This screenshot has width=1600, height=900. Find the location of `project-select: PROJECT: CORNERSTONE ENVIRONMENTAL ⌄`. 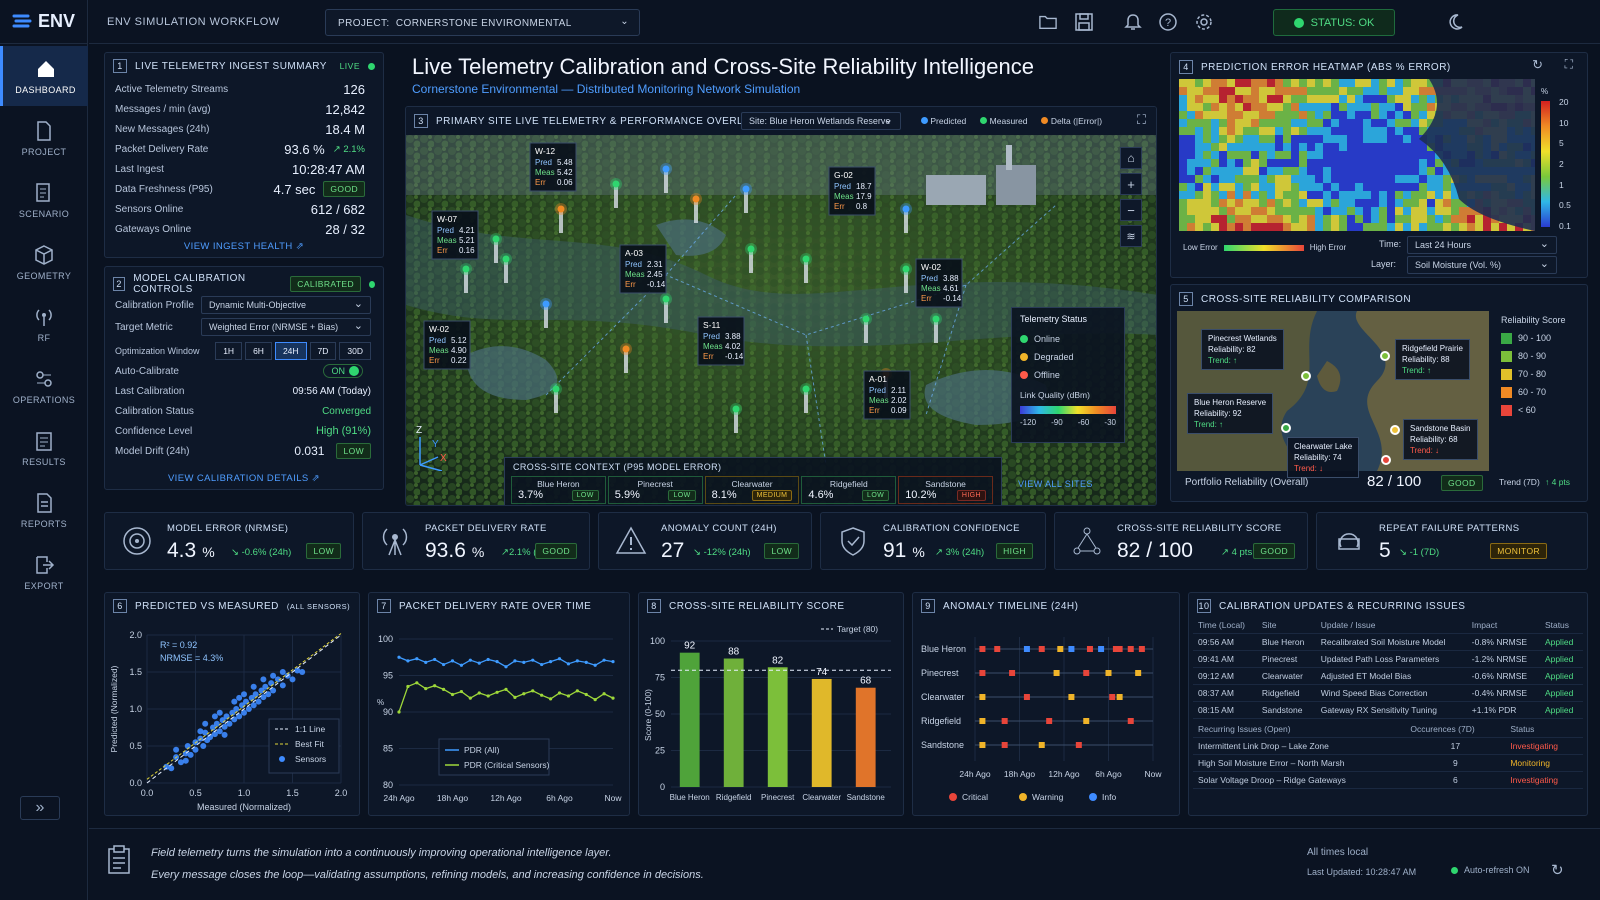

project-select: PROJECT: CORNERSTONE ENVIRONMENTAL ⌄ is located at coordinates (482, 22).